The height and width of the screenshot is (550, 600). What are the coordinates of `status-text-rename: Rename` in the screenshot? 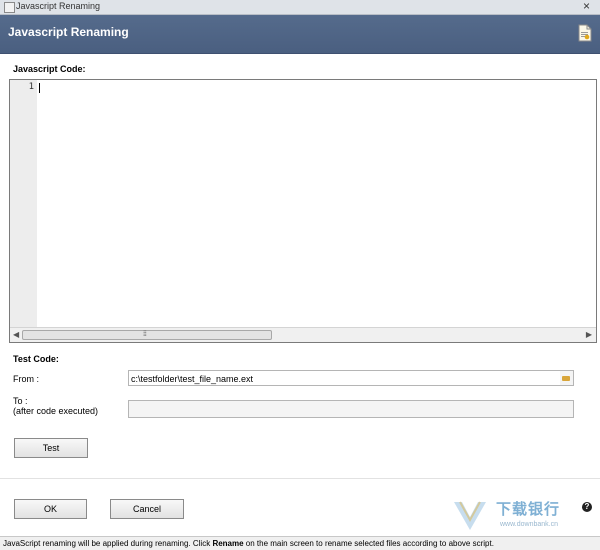 It's located at (228, 543).